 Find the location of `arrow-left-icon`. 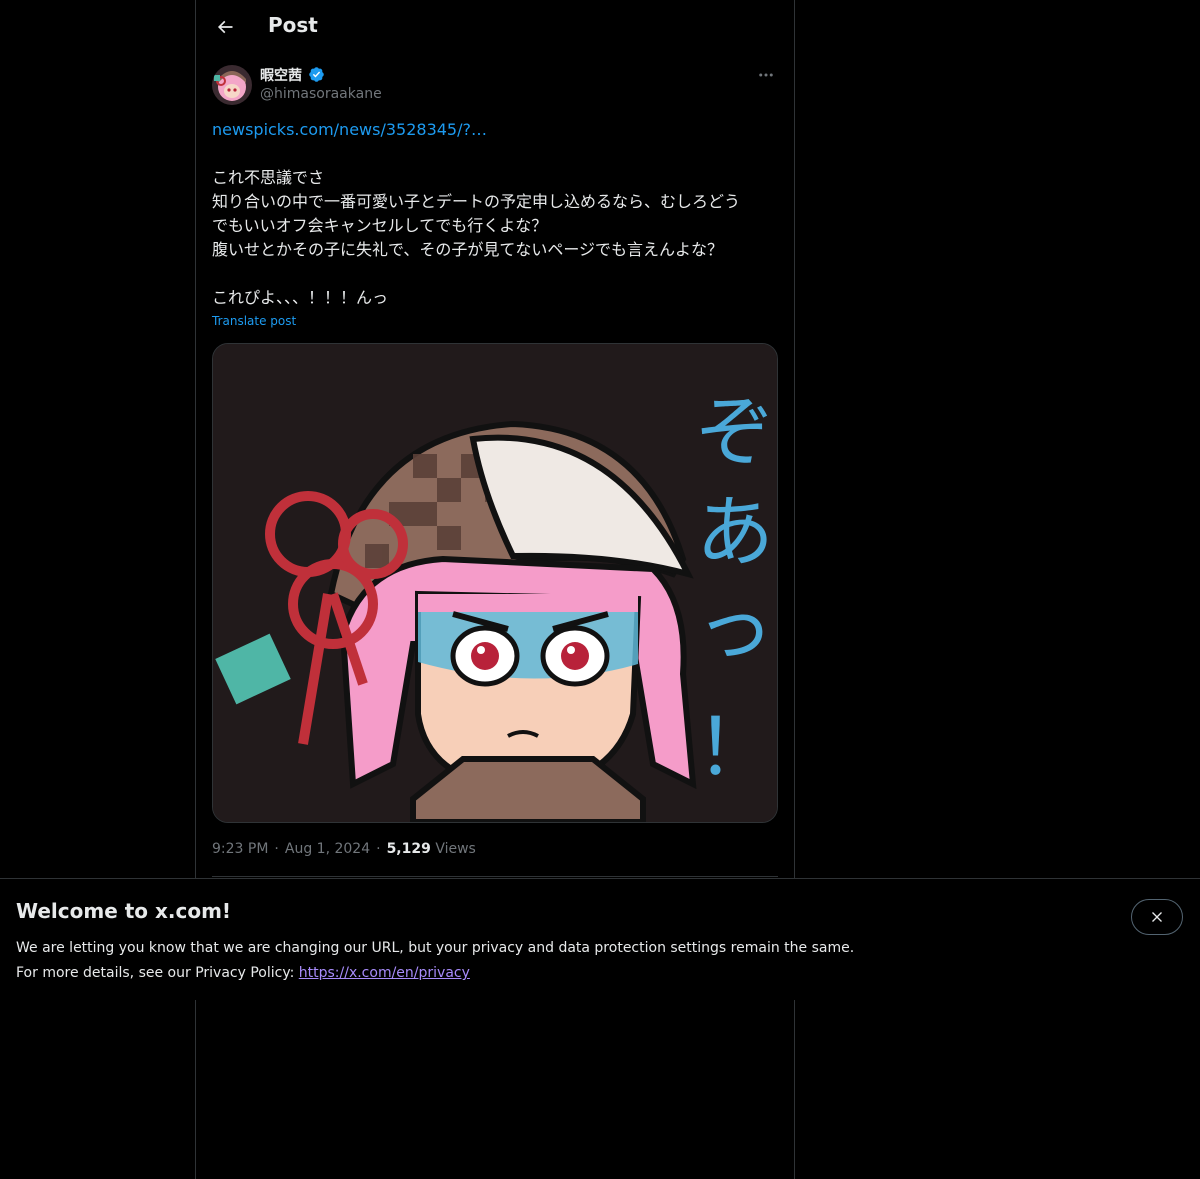

arrow-left-icon is located at coordinates (225, 27).